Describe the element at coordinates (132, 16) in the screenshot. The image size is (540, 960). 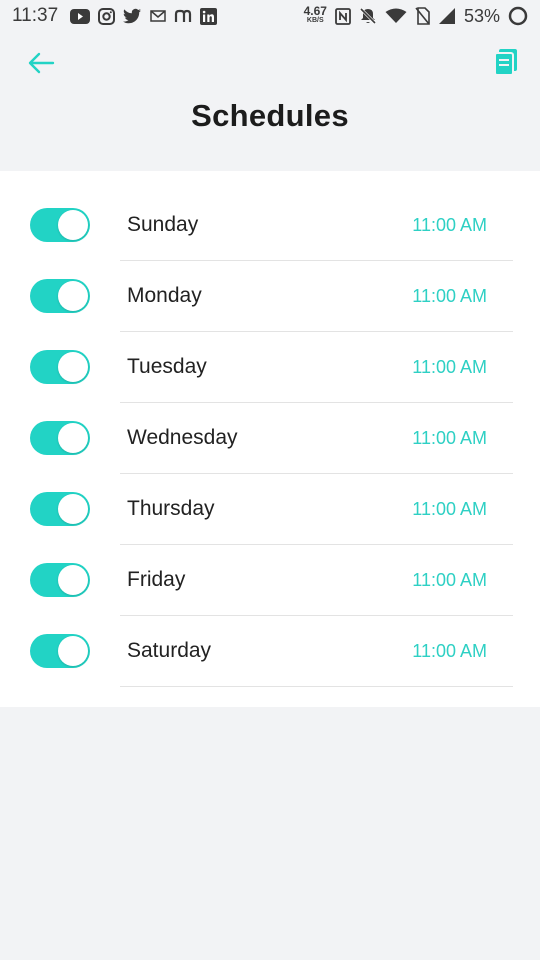
I see `twitter-icon` at that location.